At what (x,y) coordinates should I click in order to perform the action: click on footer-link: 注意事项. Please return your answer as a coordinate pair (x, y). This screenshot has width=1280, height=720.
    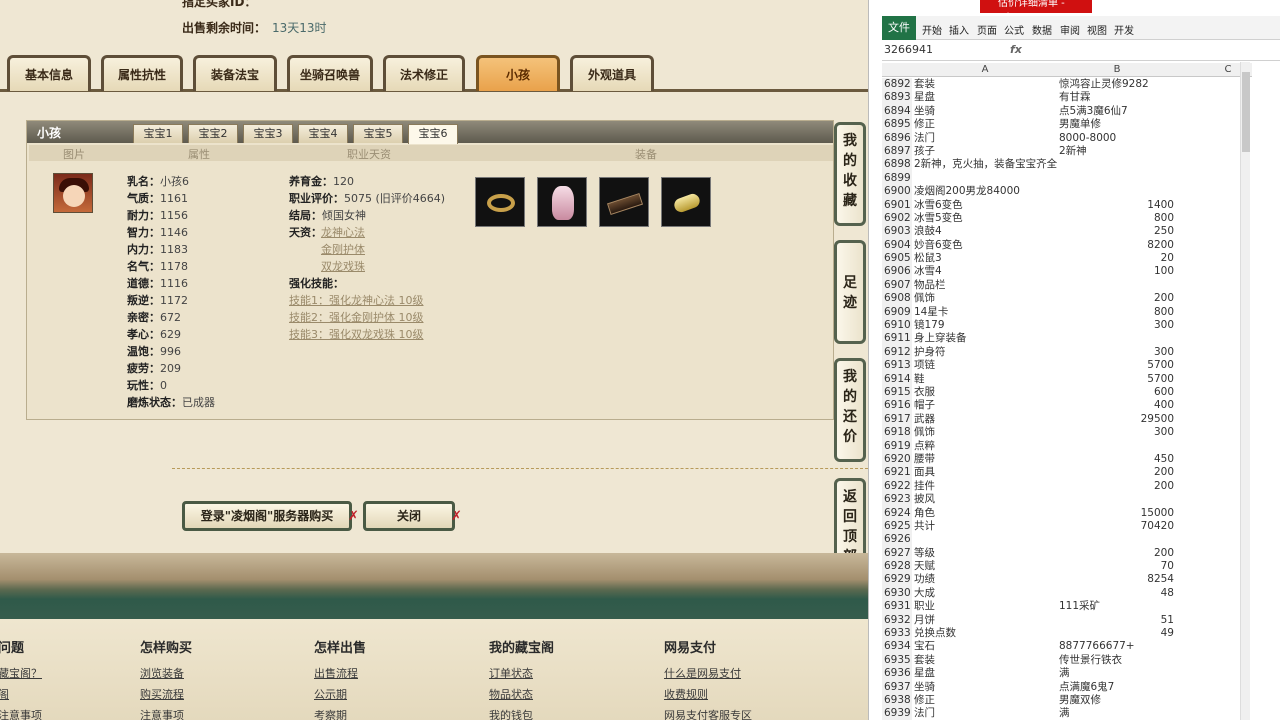
    Looking at the image, I should click on (21, 713).